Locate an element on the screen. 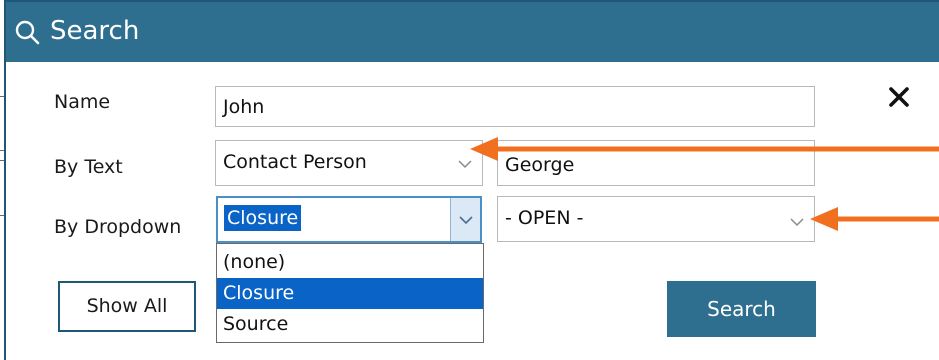 This screenshot has height=360, width=939. by-dropdown-value: - OPEN - is located at coordinates (544, 218).